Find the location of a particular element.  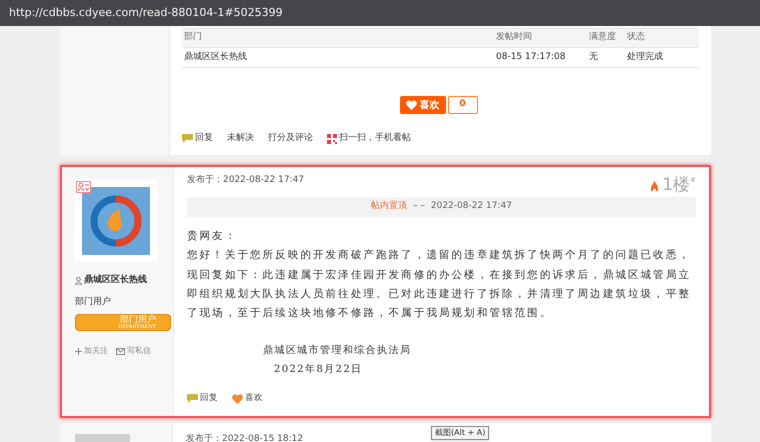

author-name: 鼎城区区长热线 is located at coordinates (115, 281).